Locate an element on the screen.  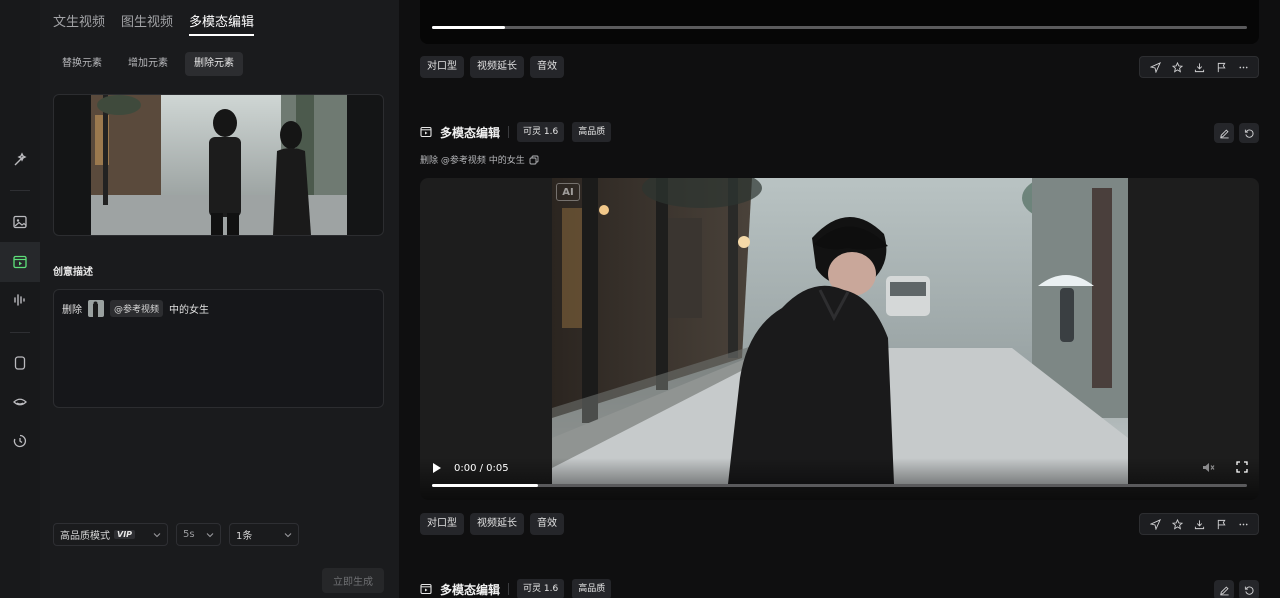
prompt-content: 删除 @参考视频 中的女生 is located at coordinates (135, 308).